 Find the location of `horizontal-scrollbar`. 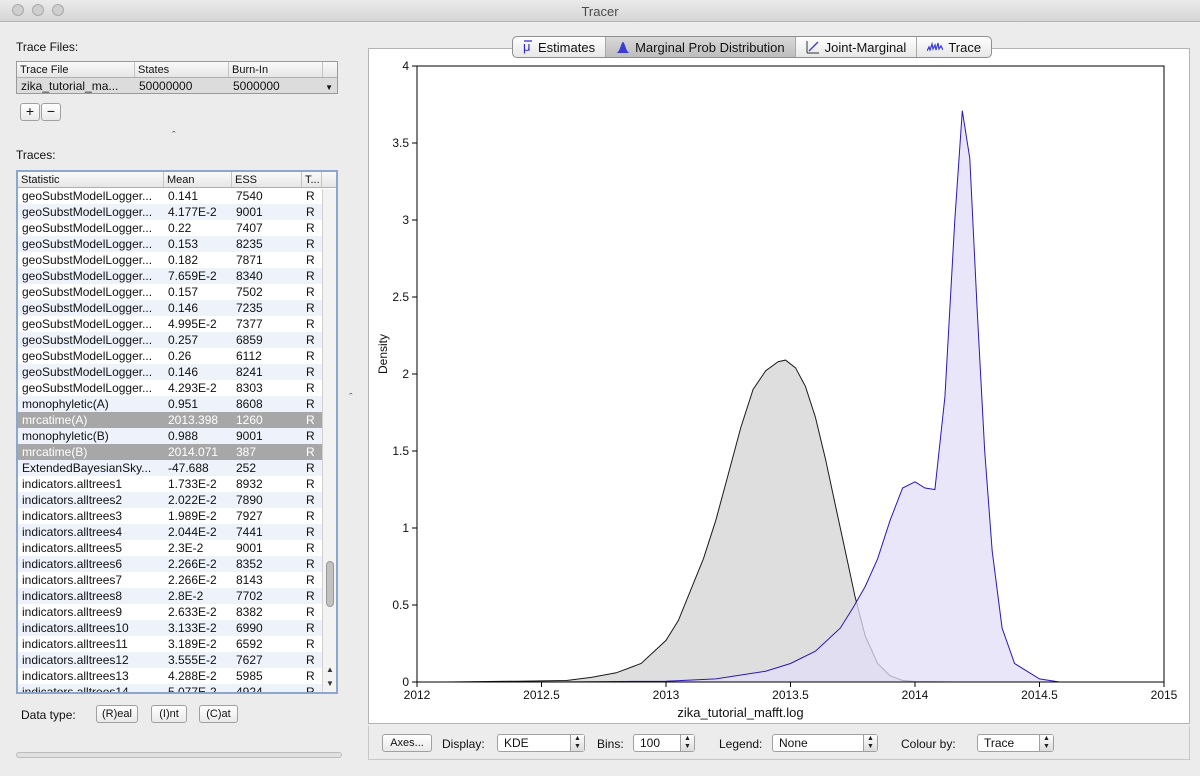

horizontal-scrollbar is located at coordinates (179, 755).